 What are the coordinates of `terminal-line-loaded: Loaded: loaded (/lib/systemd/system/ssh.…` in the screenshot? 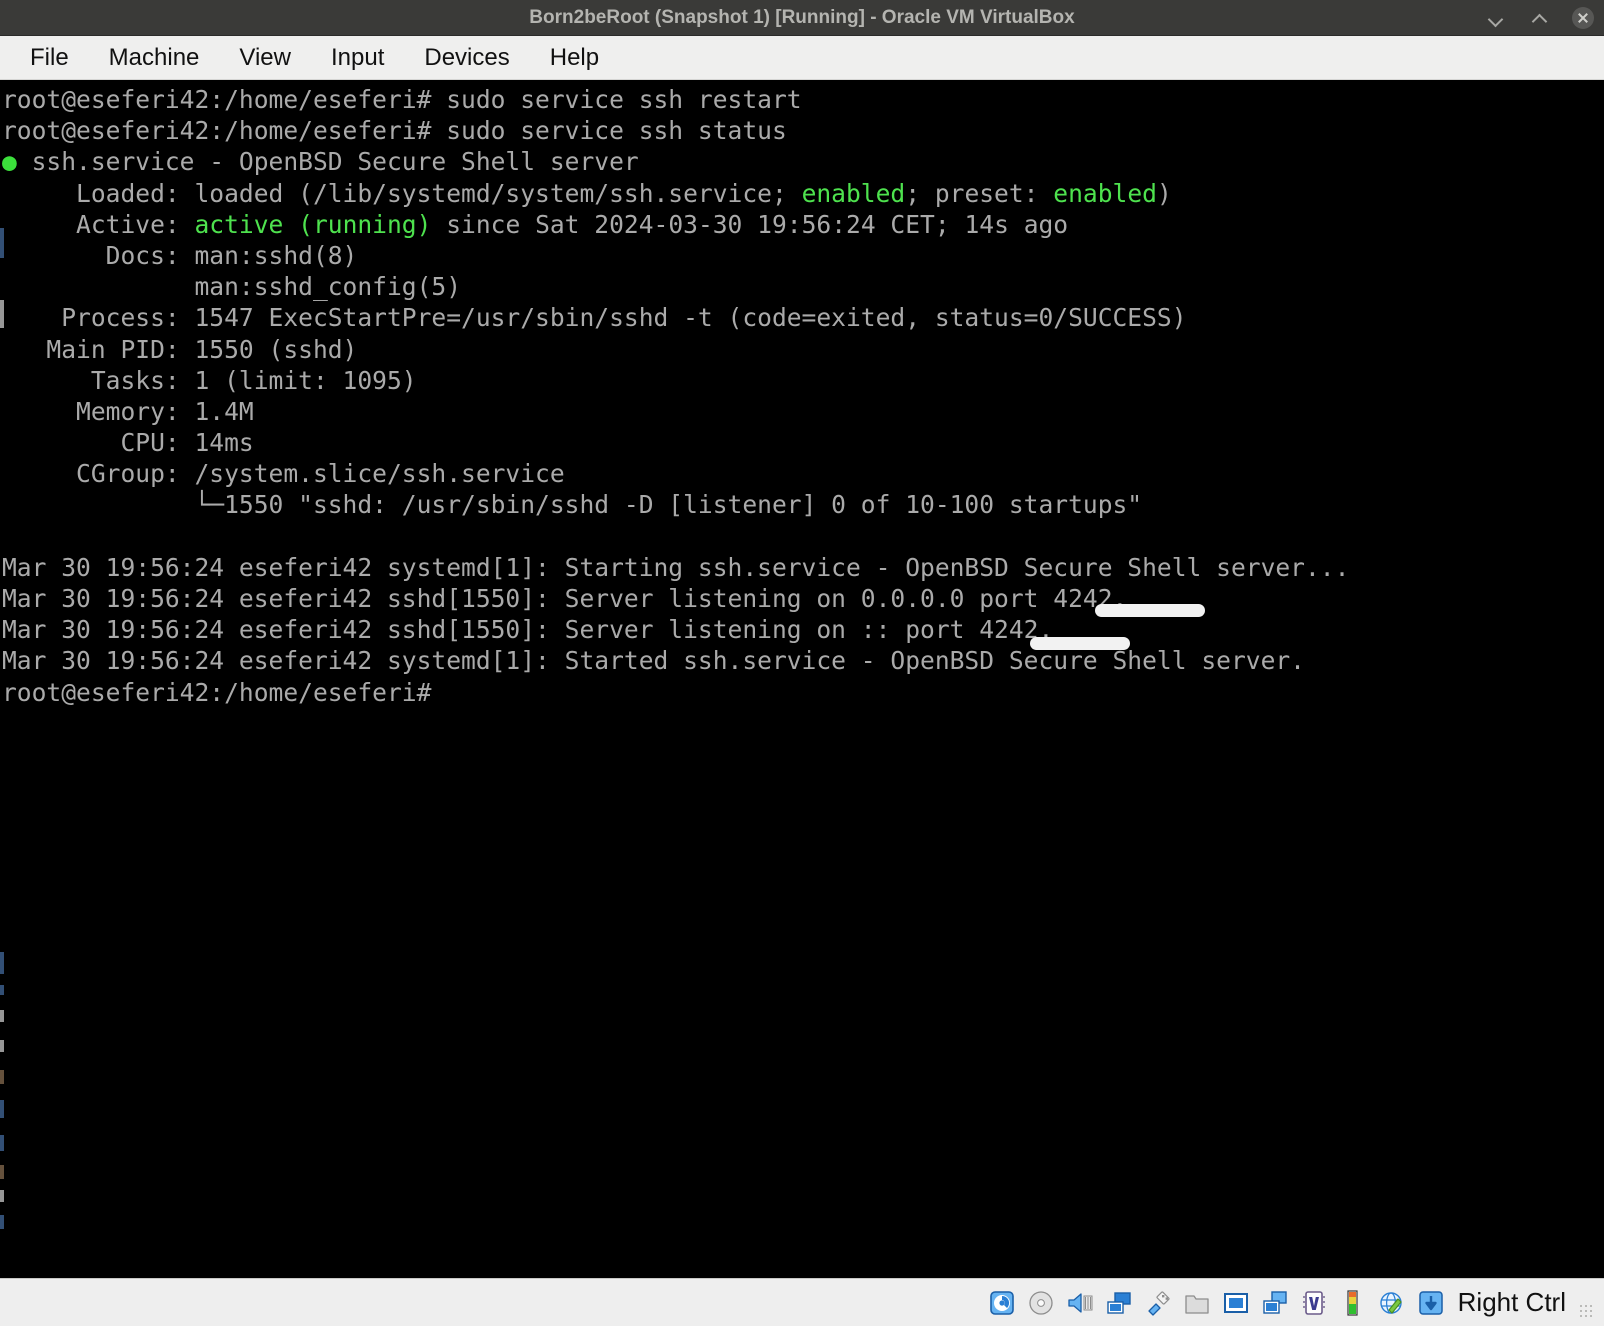 It's located at (587, 193).